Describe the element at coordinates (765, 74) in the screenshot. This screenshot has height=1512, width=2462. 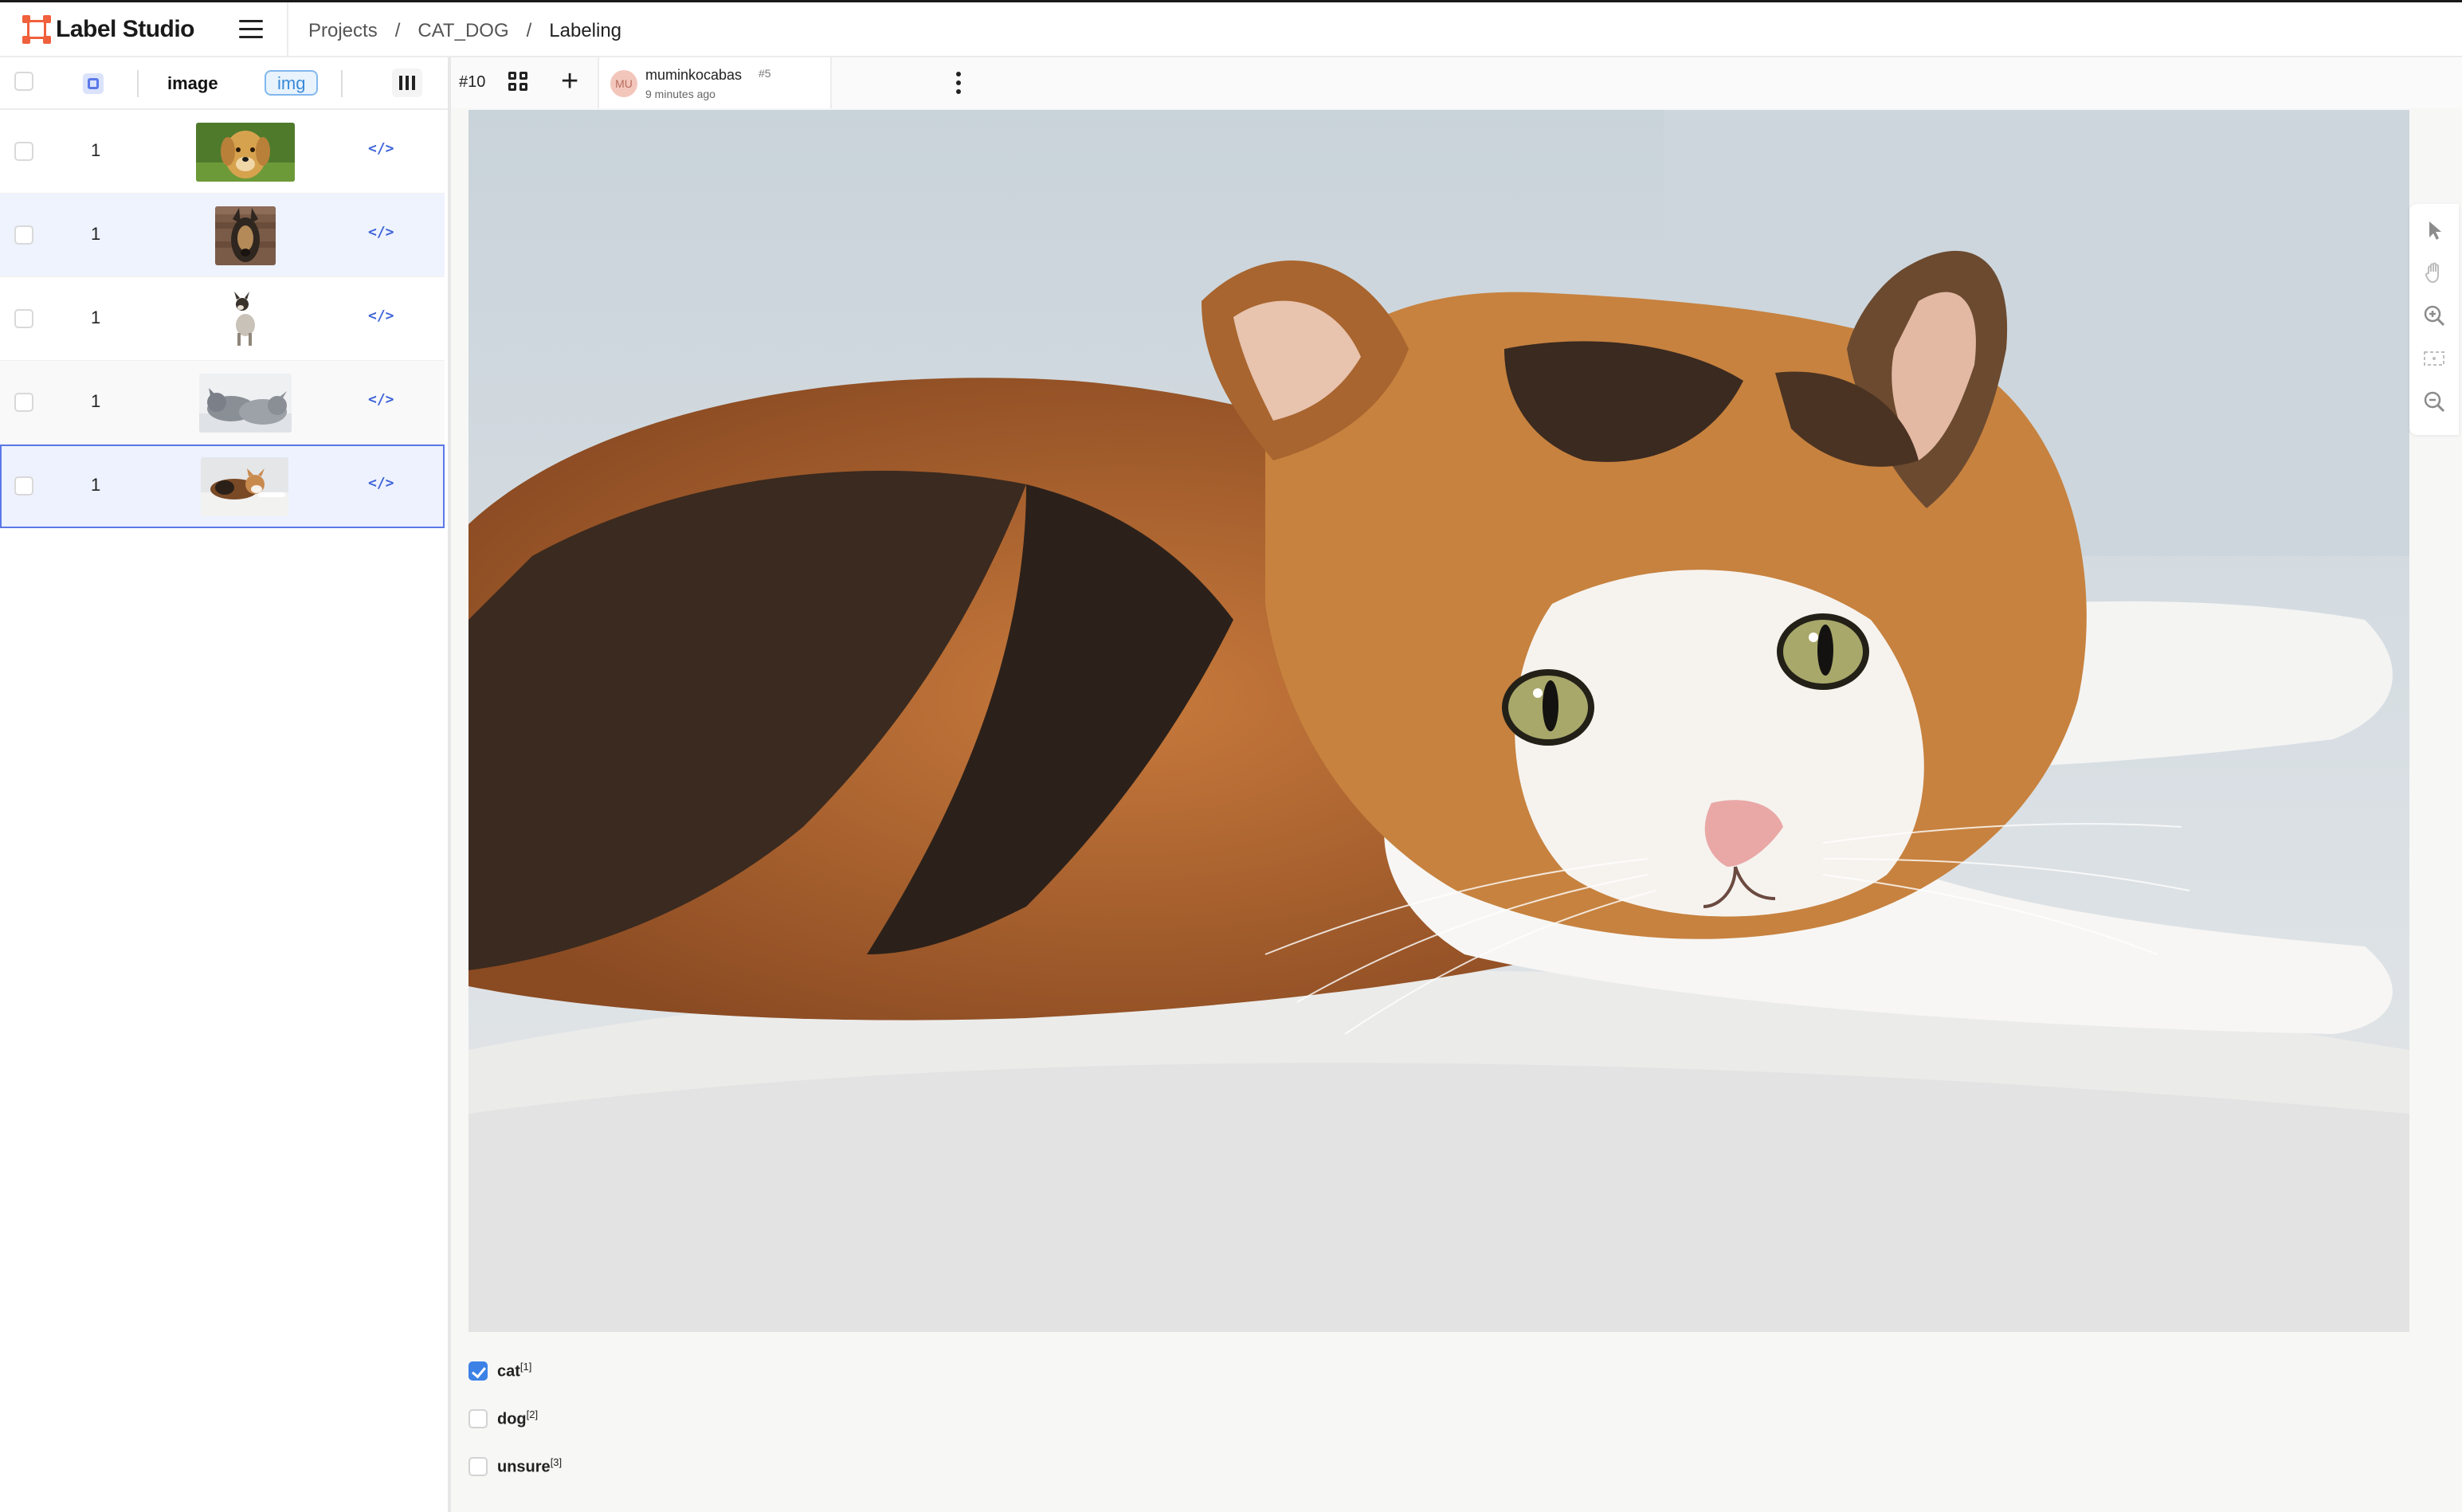
I see `annotation-id: #5` at that location.